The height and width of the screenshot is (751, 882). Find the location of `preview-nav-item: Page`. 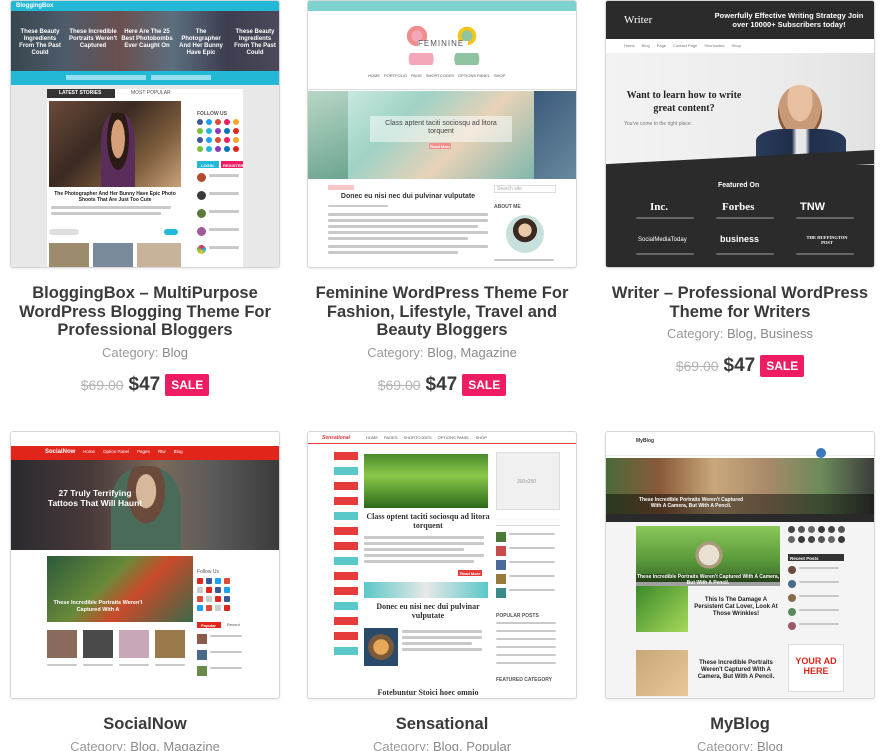

preview-nav-item: Page is located at coordinates (661, 46).